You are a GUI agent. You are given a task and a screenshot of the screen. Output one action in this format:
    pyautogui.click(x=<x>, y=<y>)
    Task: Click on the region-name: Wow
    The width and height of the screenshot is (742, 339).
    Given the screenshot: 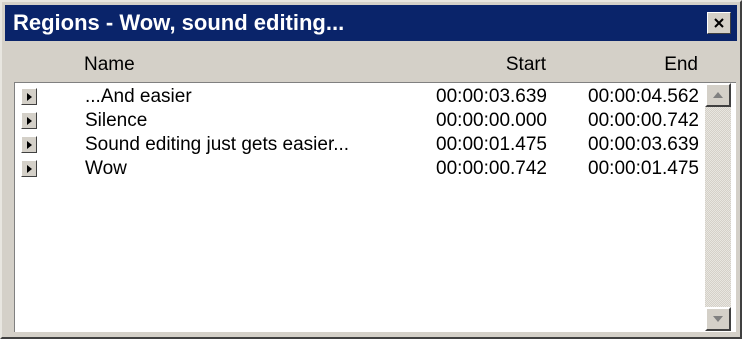 What is the action you would take?
    pyautogui.click(x=106, y=168)
    